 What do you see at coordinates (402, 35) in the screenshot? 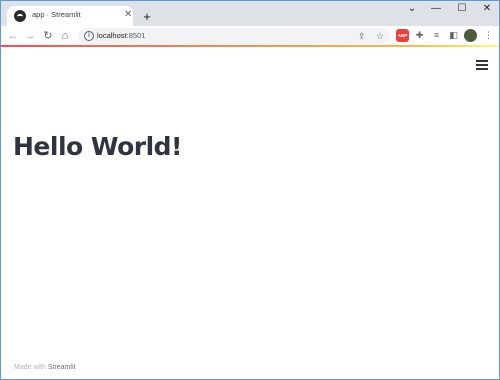
I see `adblock-extension-icon: ABP` at bounding box center [402, 35].